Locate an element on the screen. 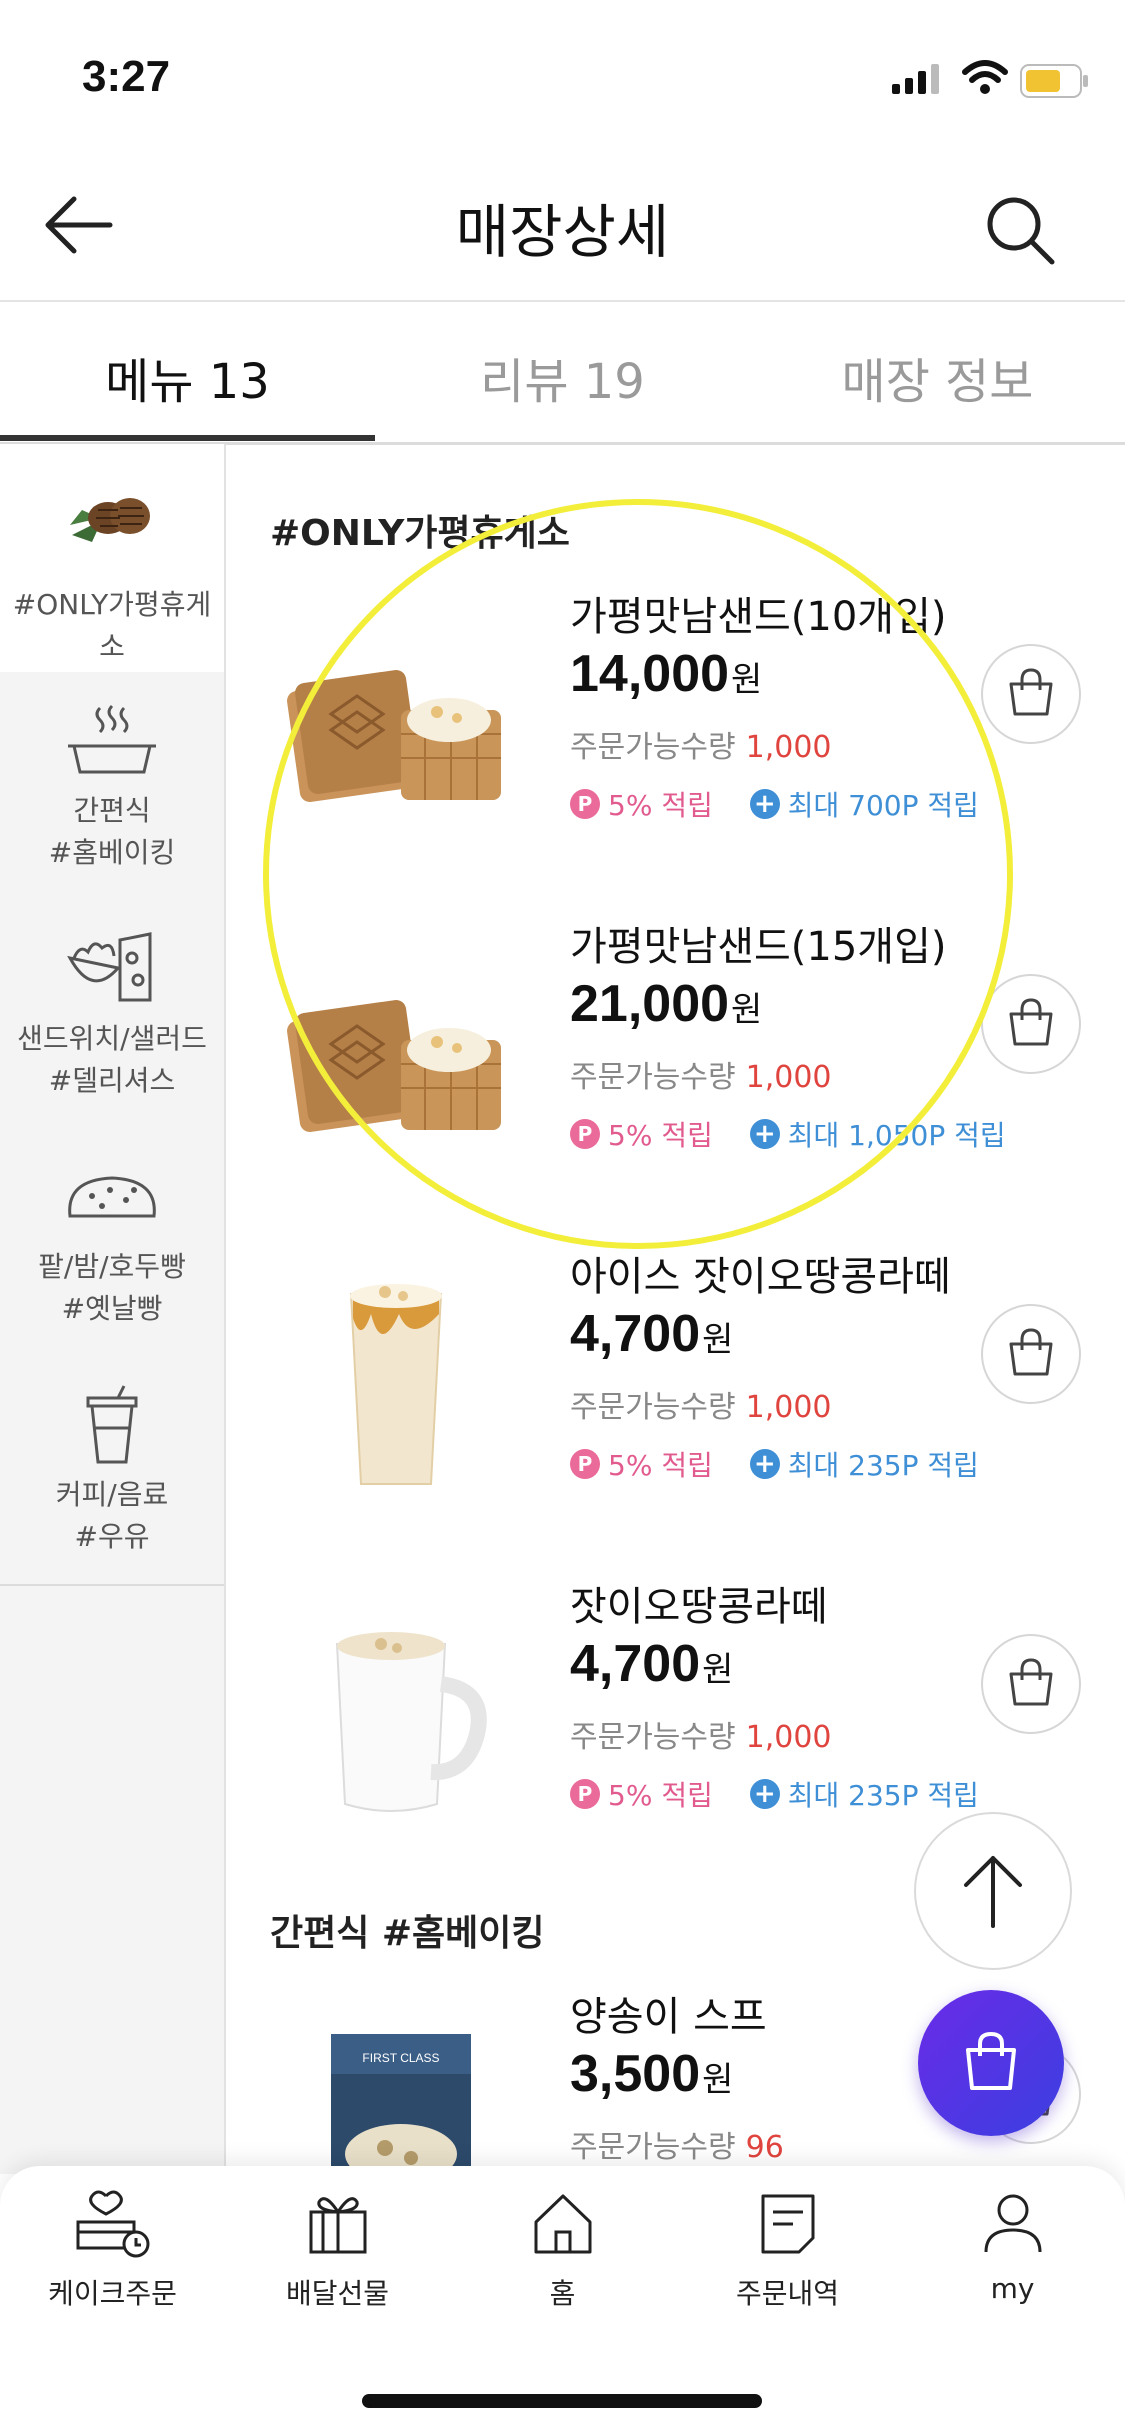 The height and width of the screenshot is (2436, 1125). nav-home: 홈 is located at coordinates (562, 2250).